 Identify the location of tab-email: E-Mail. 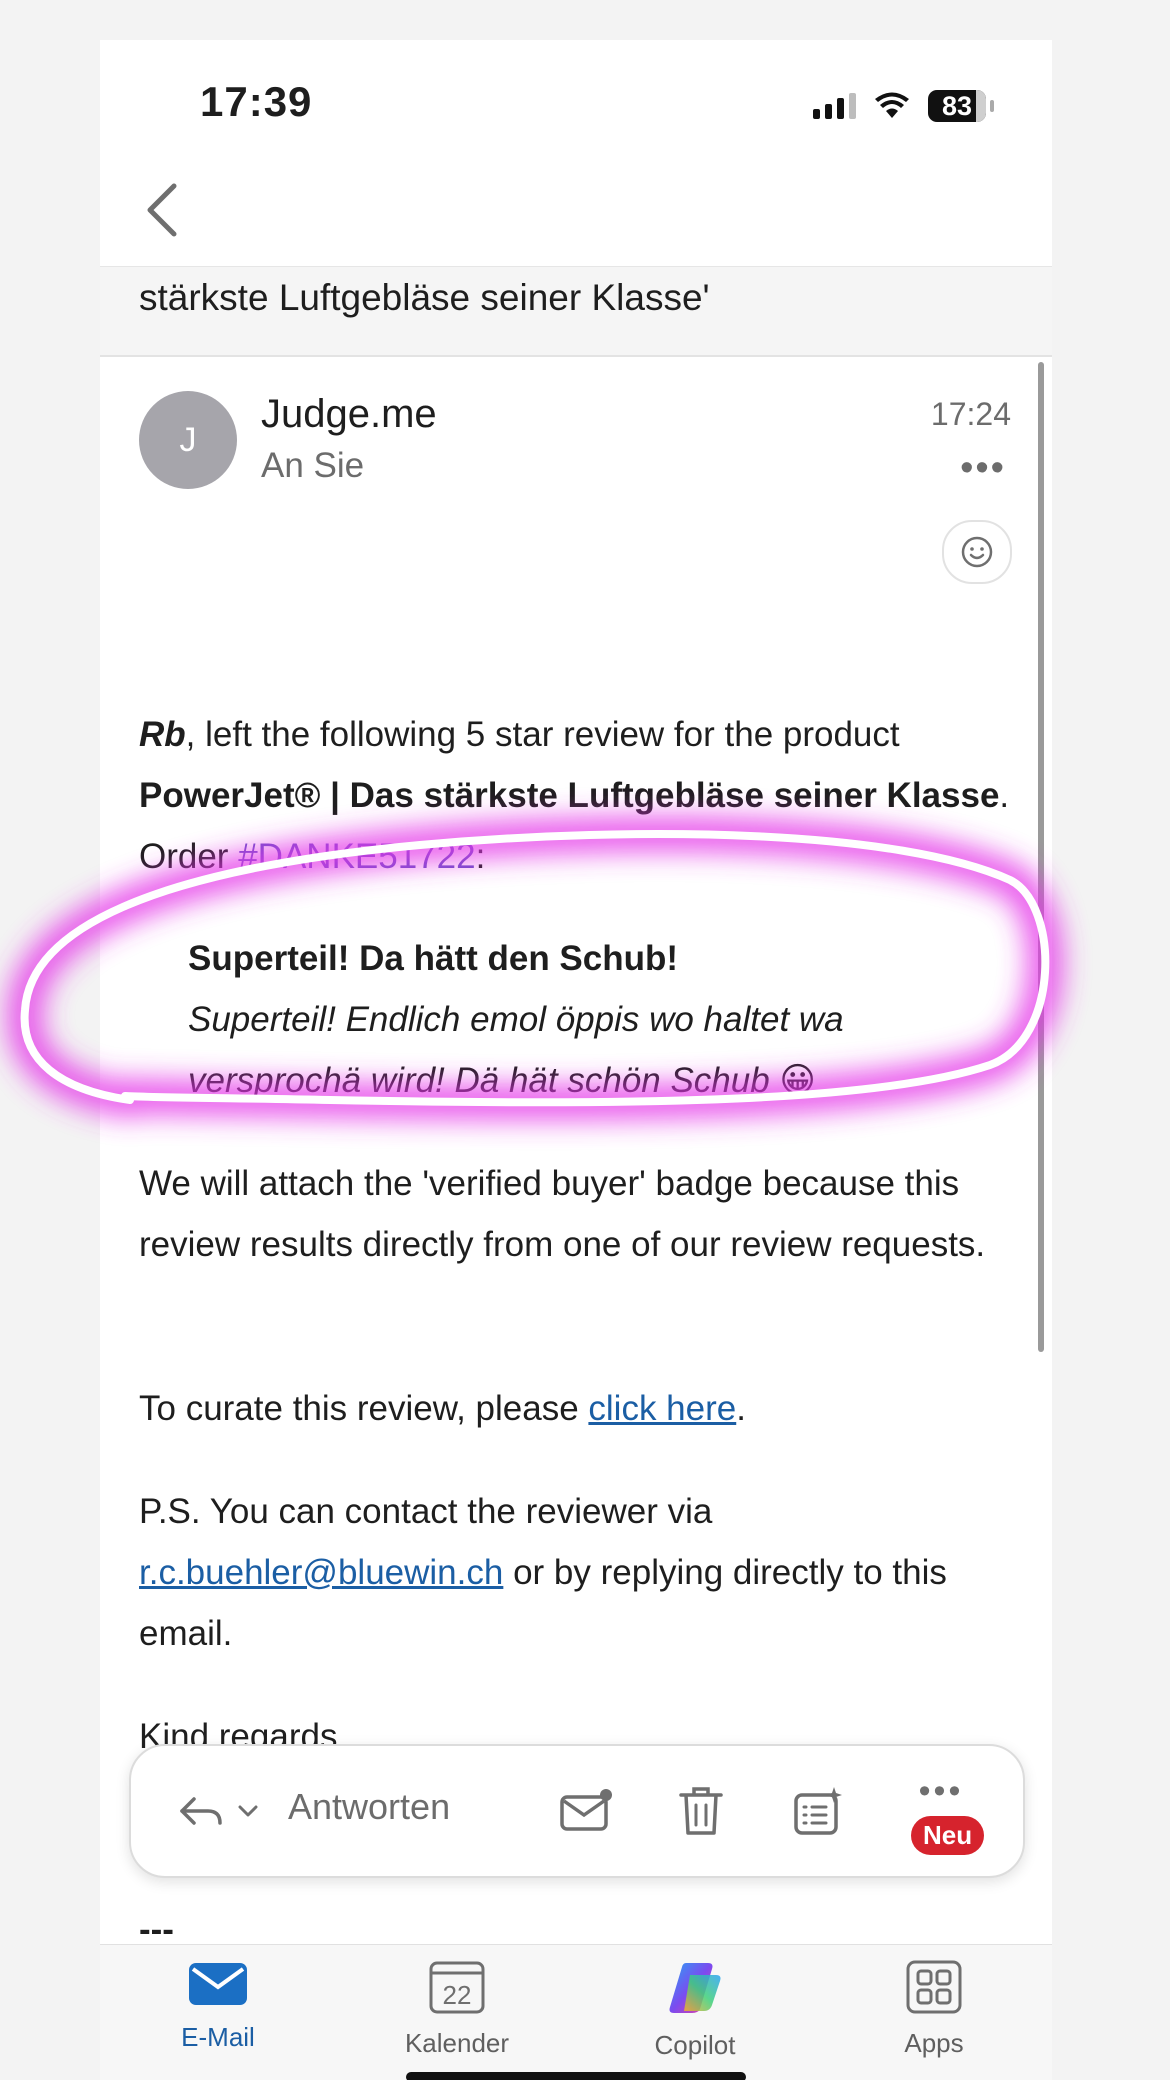
(218, 2006).